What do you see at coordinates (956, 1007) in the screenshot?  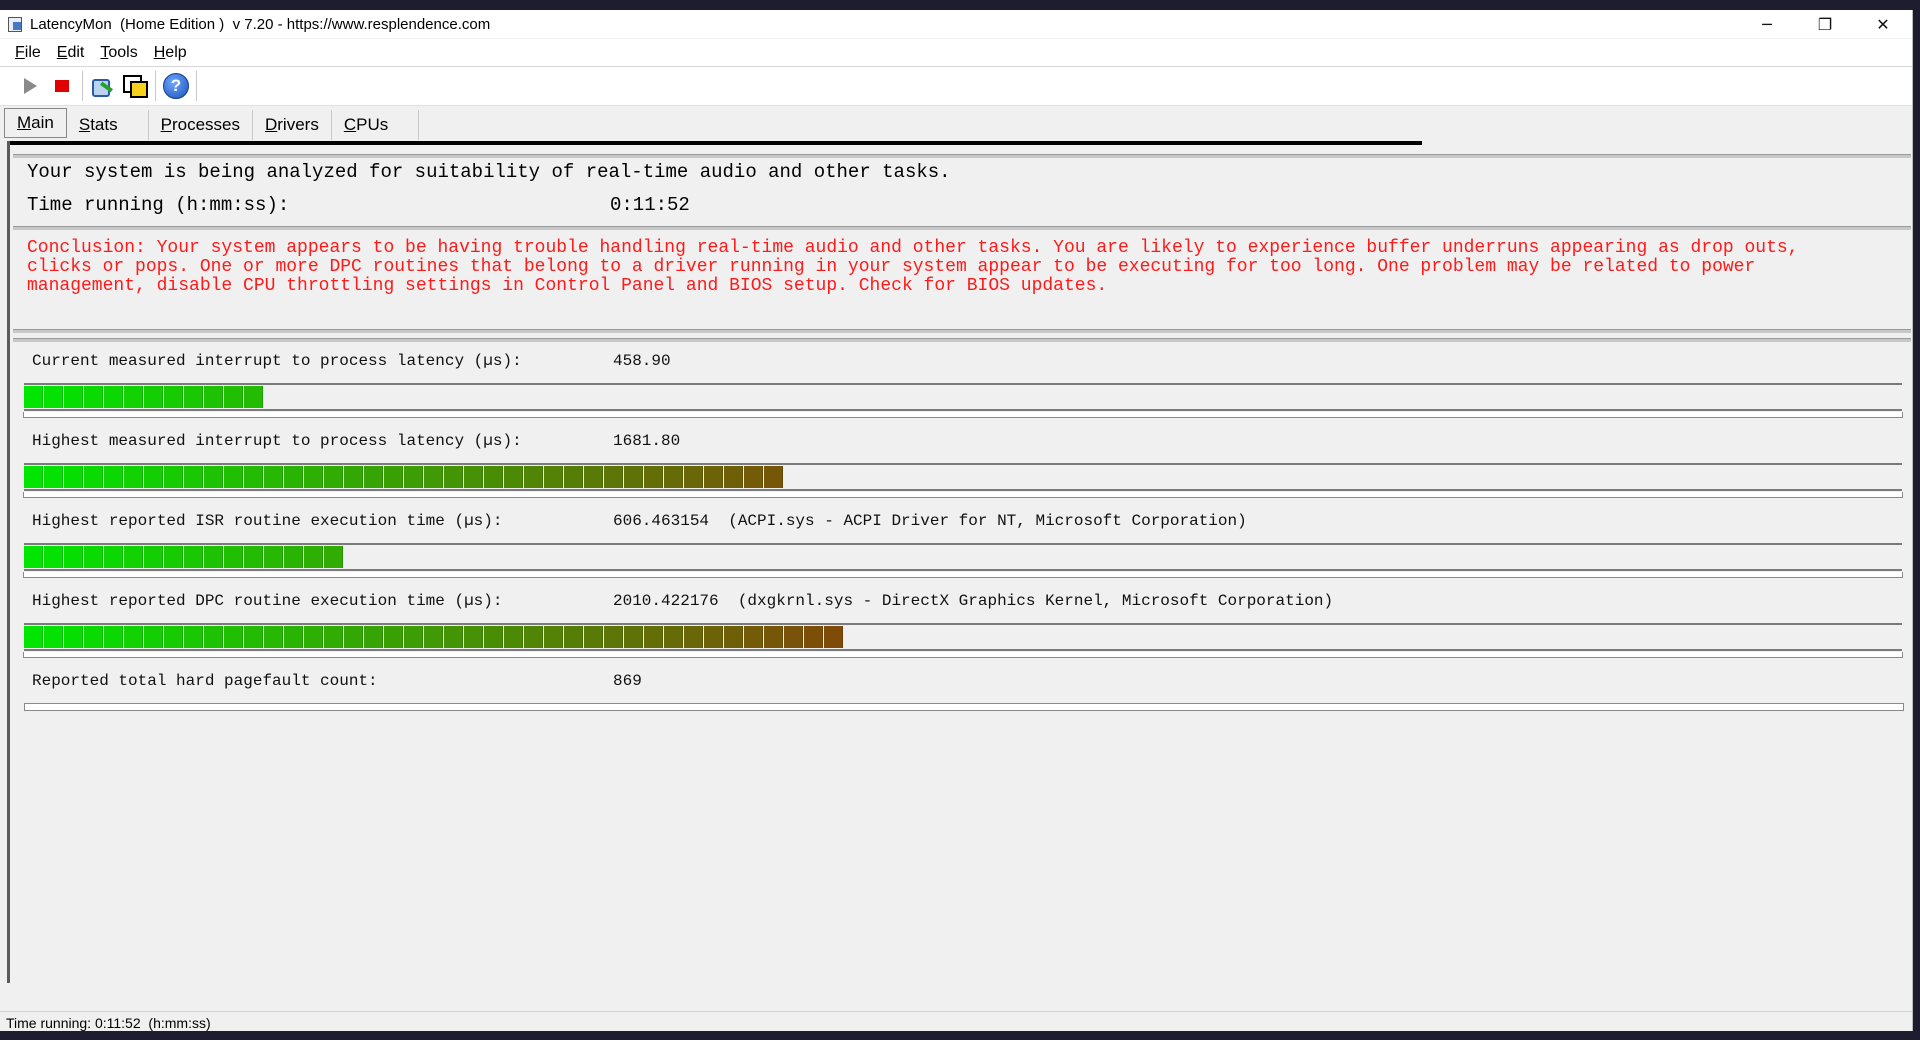 I see `status-area: Time running: 0:11:52 (h:mm:ss)` at bounding box center [956, 1007].